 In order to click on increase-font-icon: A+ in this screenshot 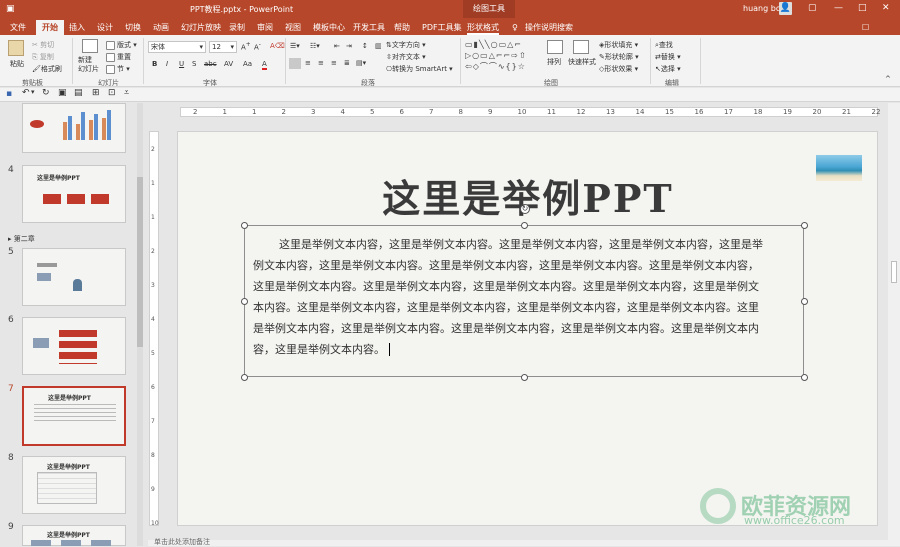, I will do `click(246, 46)`.